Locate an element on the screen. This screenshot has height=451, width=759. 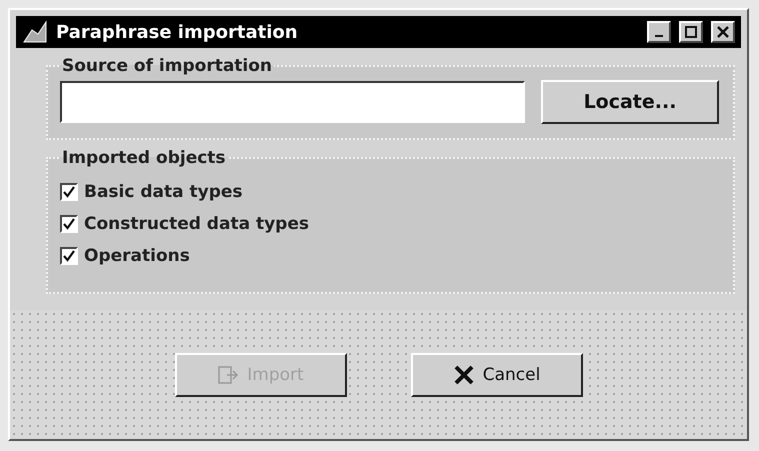
maximize-icon is located at coordinates (691, 32).